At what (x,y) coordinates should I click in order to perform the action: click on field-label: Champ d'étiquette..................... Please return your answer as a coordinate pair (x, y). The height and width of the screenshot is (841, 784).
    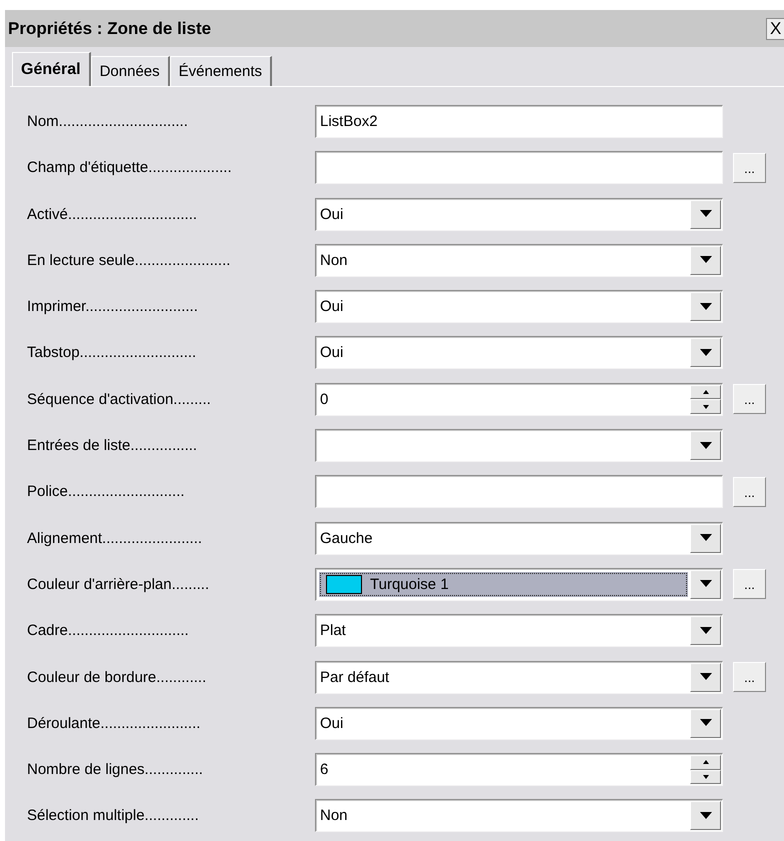
    Looking at the image, I should click on (130, 167).